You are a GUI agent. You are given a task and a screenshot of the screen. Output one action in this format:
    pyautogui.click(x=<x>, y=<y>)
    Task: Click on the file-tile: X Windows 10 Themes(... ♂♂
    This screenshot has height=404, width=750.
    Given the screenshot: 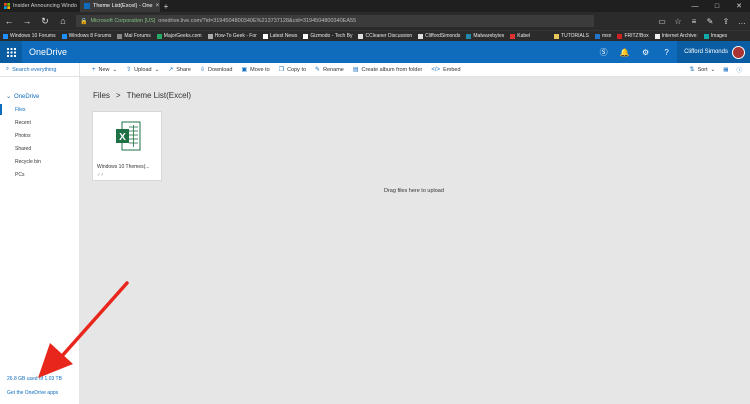 What is the action you would take?
    pyautogui.click(x=127, y=146)
    